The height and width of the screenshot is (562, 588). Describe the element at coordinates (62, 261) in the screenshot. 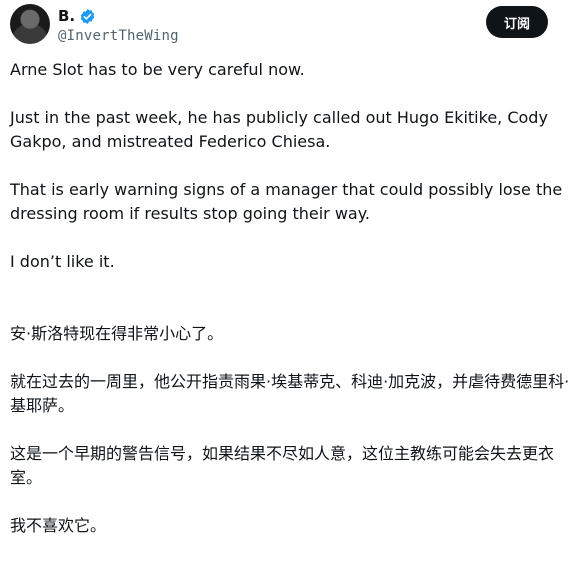

I see `tweet-paragraph: I don’t like it.` at that location.